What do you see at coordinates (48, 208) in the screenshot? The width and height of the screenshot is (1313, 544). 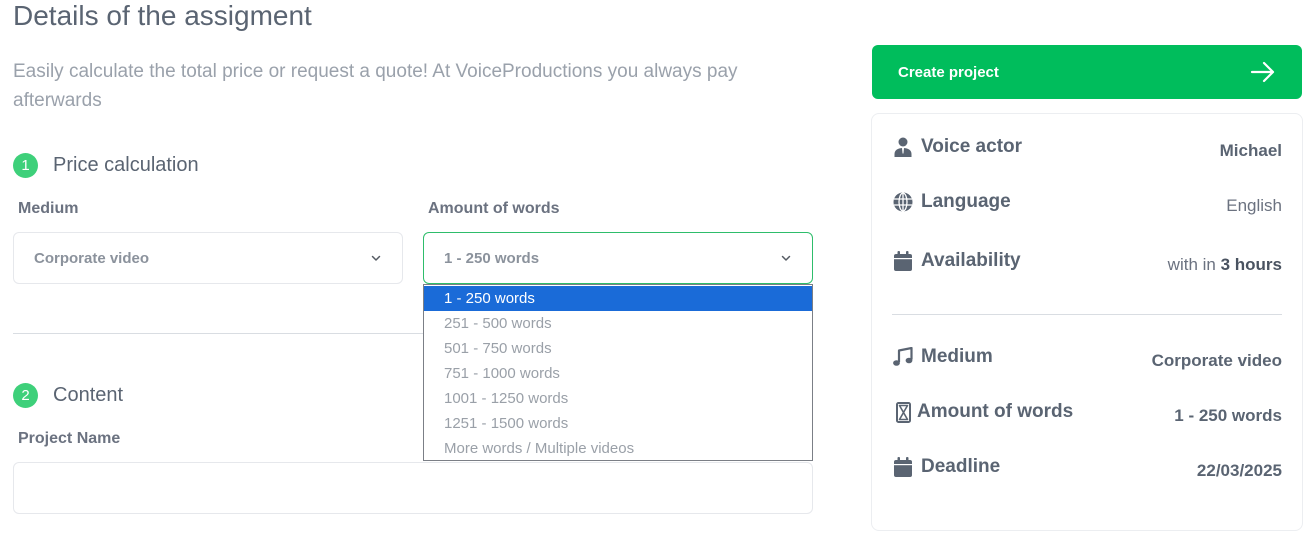 I see `medium-label: Medium` at bounding box center [48, 208].